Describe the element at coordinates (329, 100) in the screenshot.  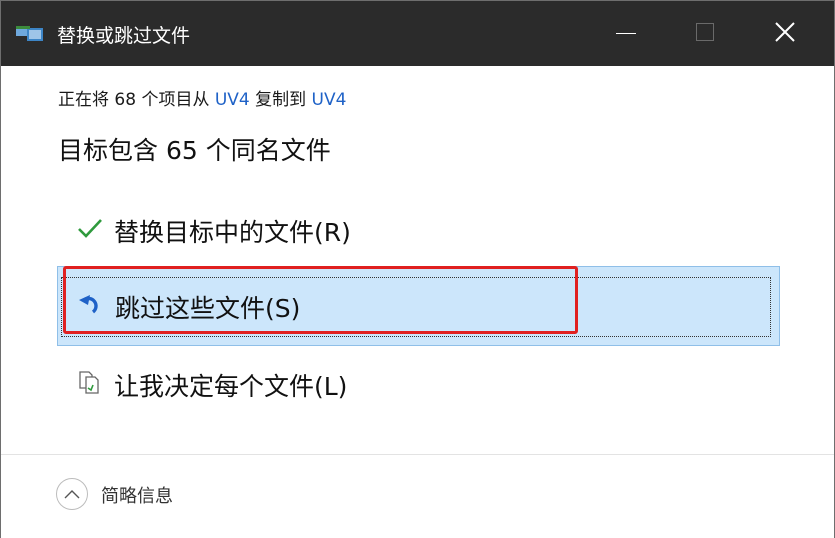
I see `destination-folder-link: UV4` at that location.